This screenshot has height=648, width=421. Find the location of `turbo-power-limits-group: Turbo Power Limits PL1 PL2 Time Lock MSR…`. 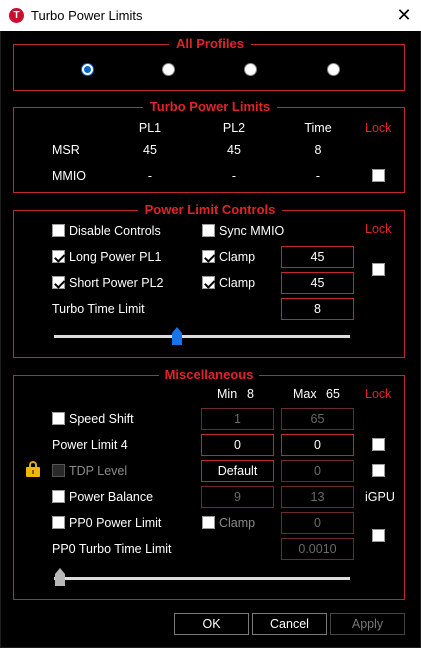

turbo-power-limits-group: Turbo Power Limits PL1 PL2 Time Lock MSR… is located at coordinates (209, 146).